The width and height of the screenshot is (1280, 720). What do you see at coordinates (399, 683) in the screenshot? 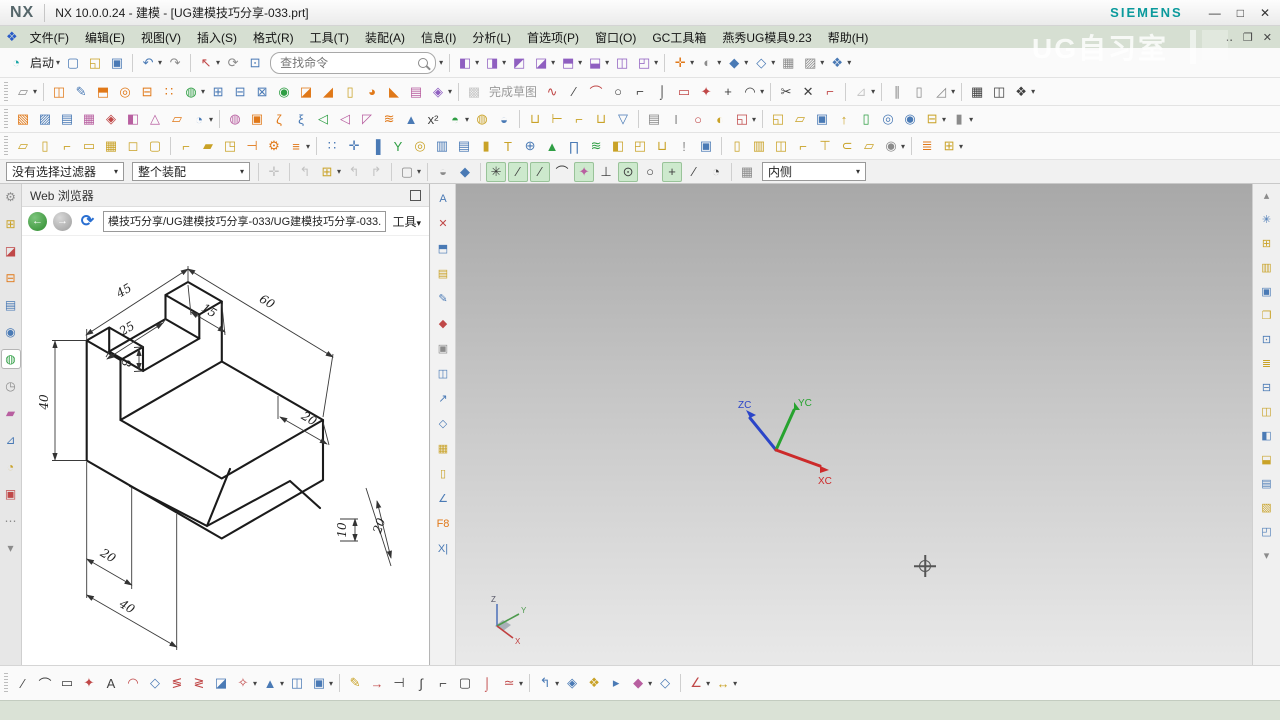
I see `divide-curve-button: ⊣` at bounding box center [399, 683].